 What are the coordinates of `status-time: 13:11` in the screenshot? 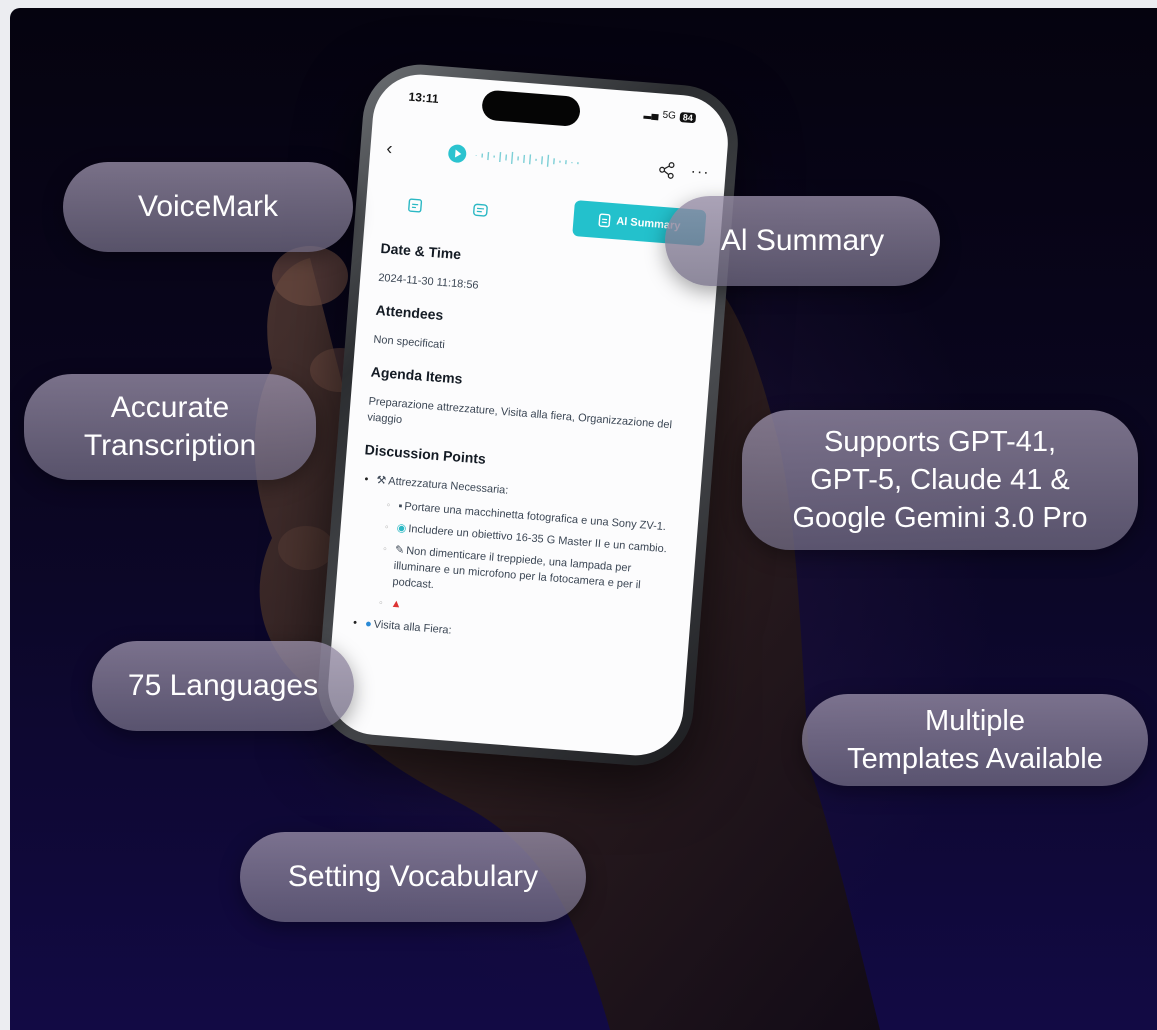 It's located at (424, 97).